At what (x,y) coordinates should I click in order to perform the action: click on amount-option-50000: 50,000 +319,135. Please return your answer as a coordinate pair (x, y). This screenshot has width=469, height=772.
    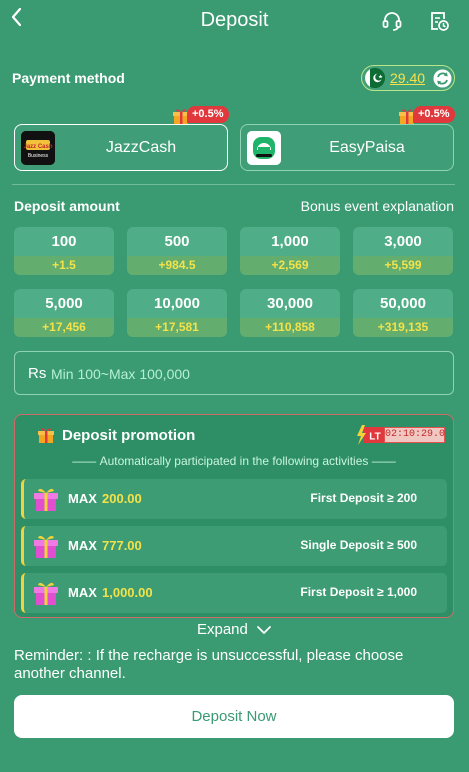
    Looking at the image, I should click on (403, 313).